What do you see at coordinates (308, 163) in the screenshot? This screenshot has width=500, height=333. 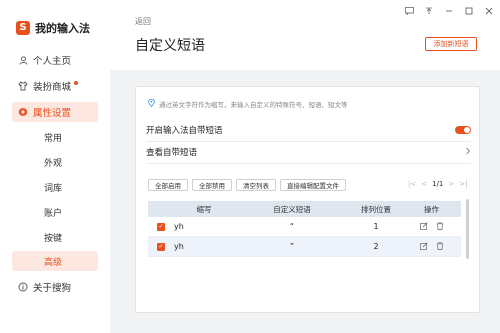 I see `divider` at bounding box center [308, 163].